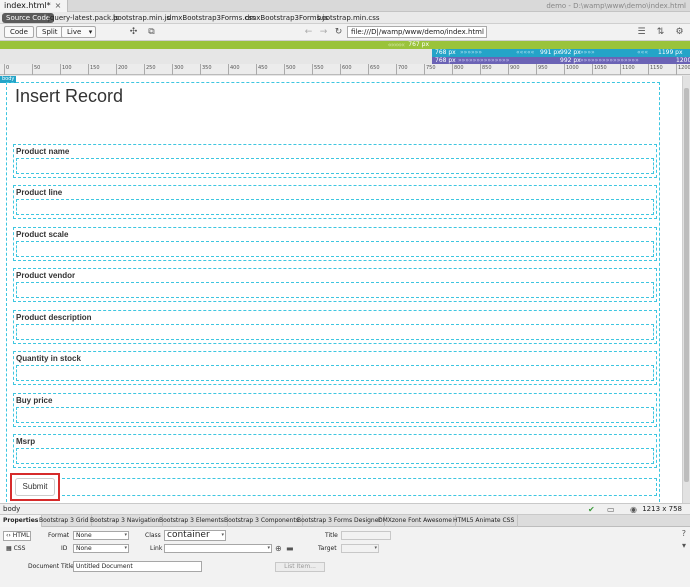 The width and height of the screenshot is (690, 587). I want to click on product-name-input, so click(335, 166).